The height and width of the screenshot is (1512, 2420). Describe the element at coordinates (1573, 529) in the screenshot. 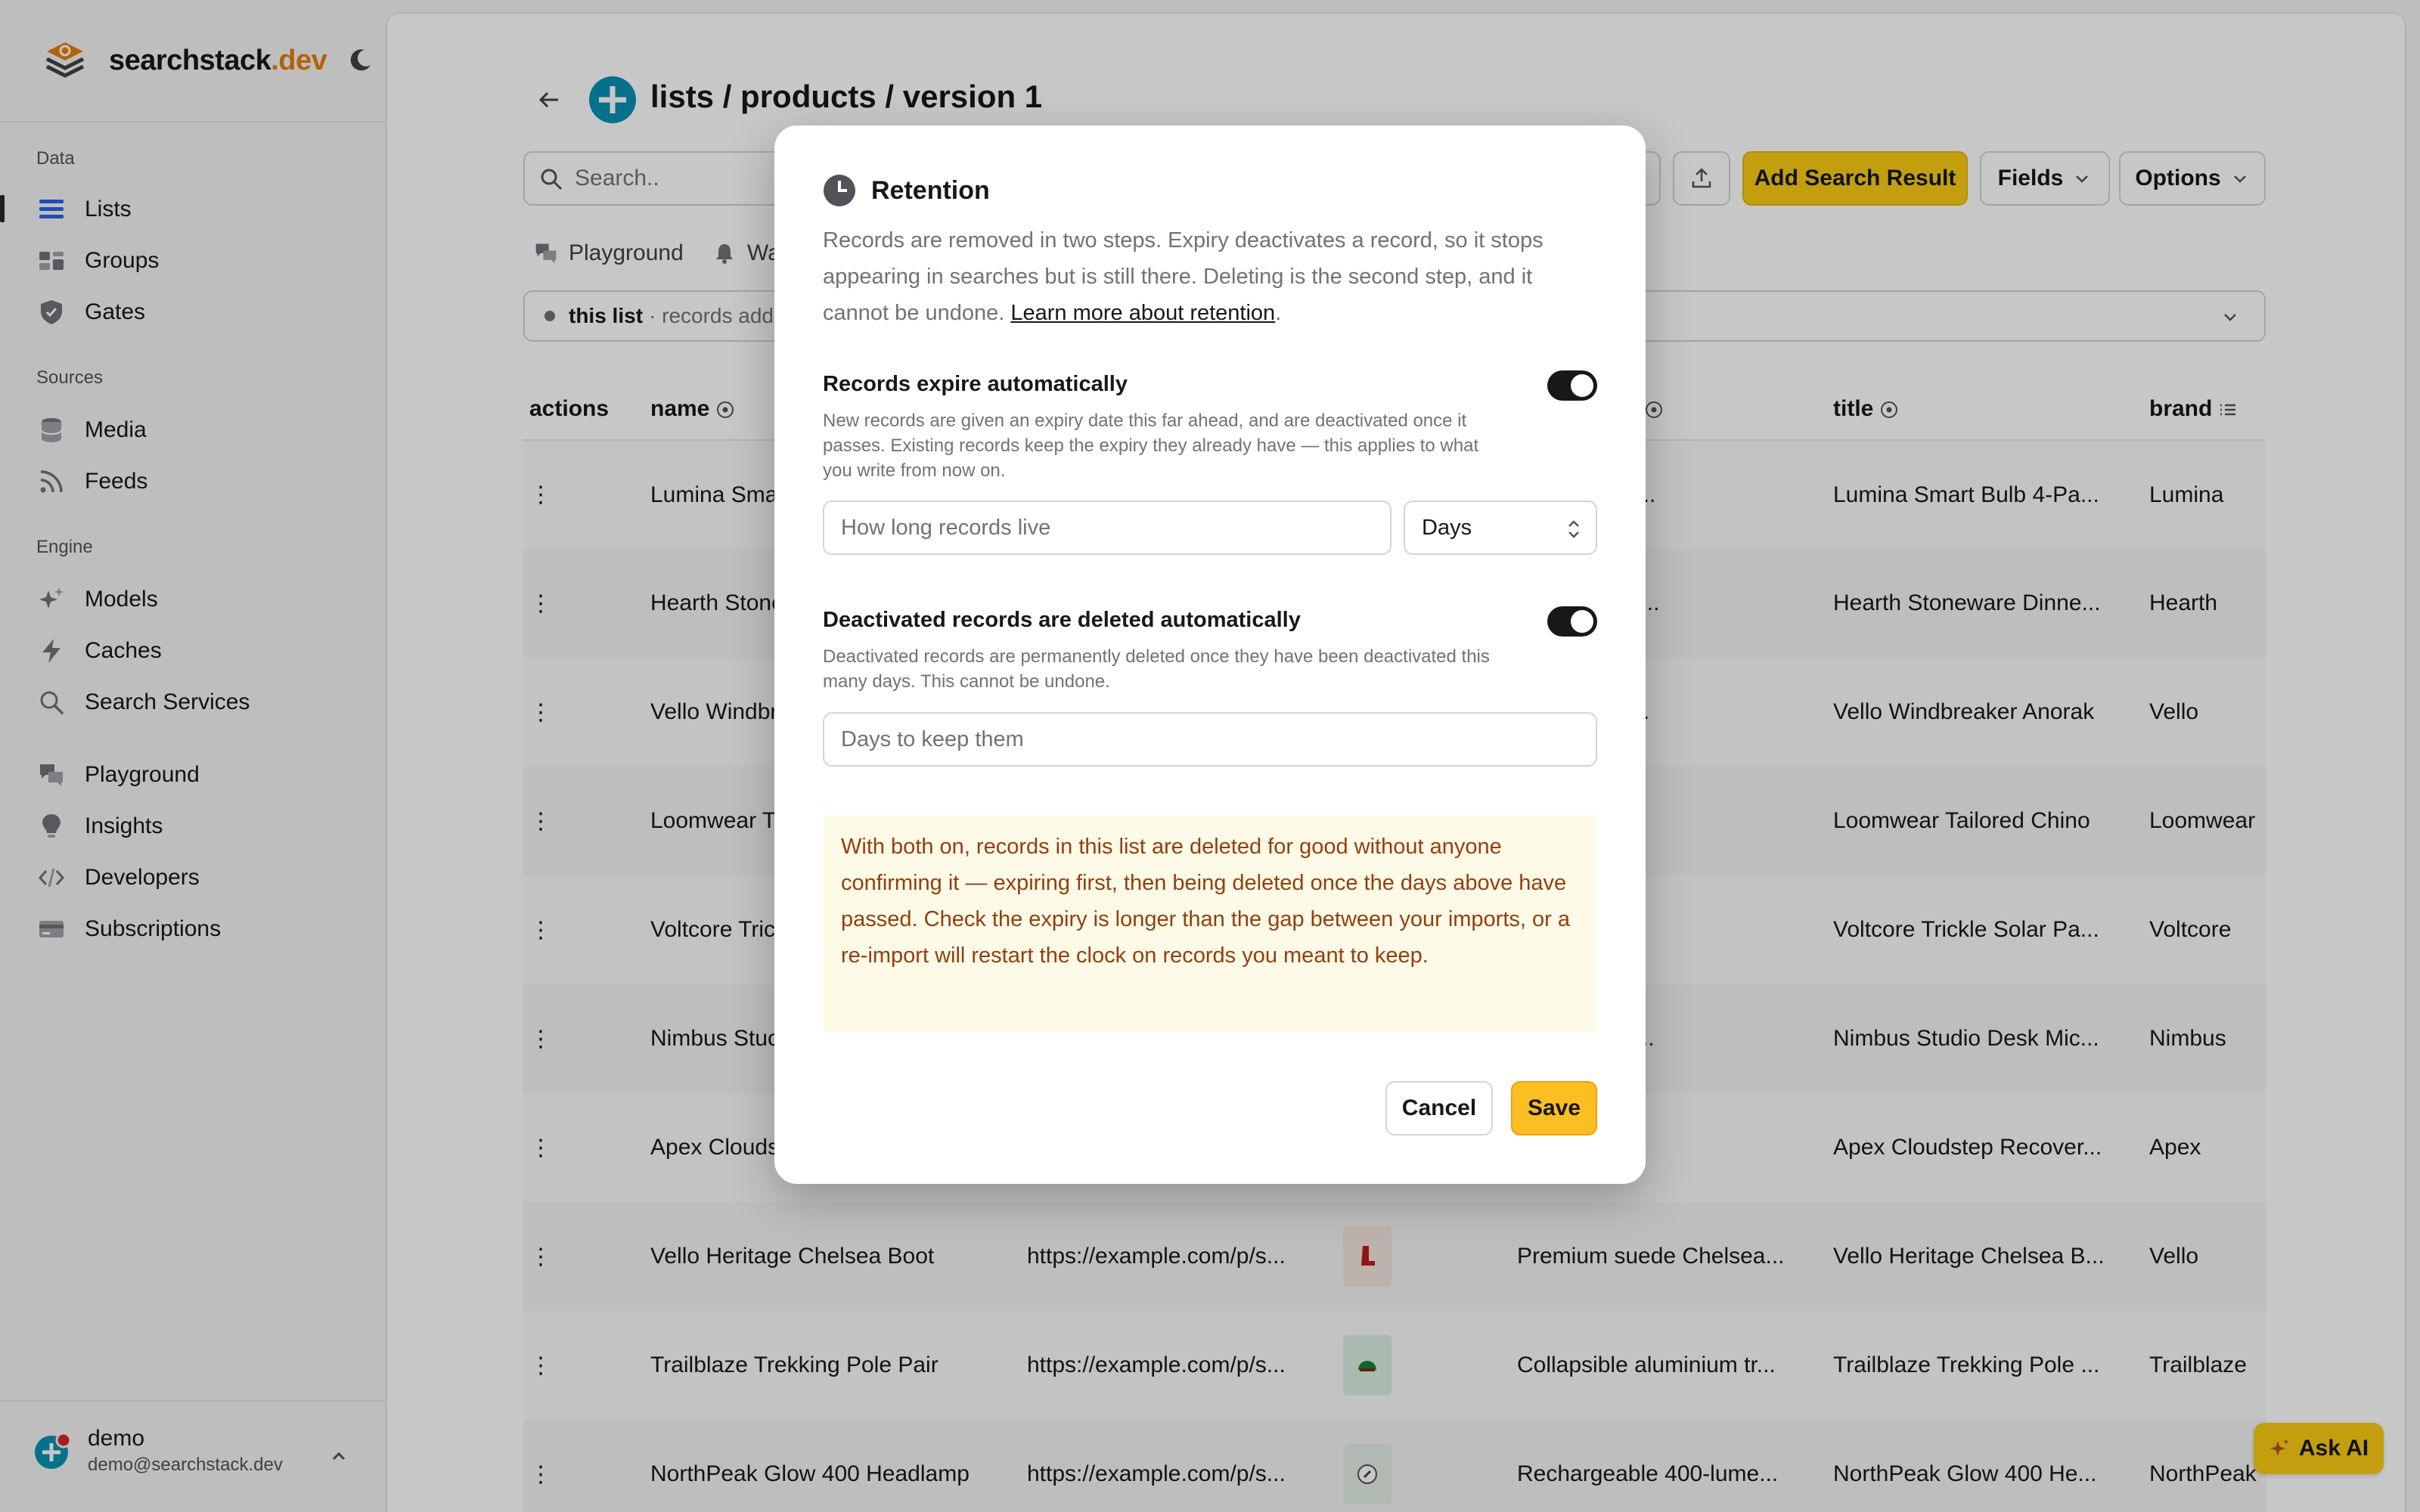

I see `select-updown-icon` at that location.